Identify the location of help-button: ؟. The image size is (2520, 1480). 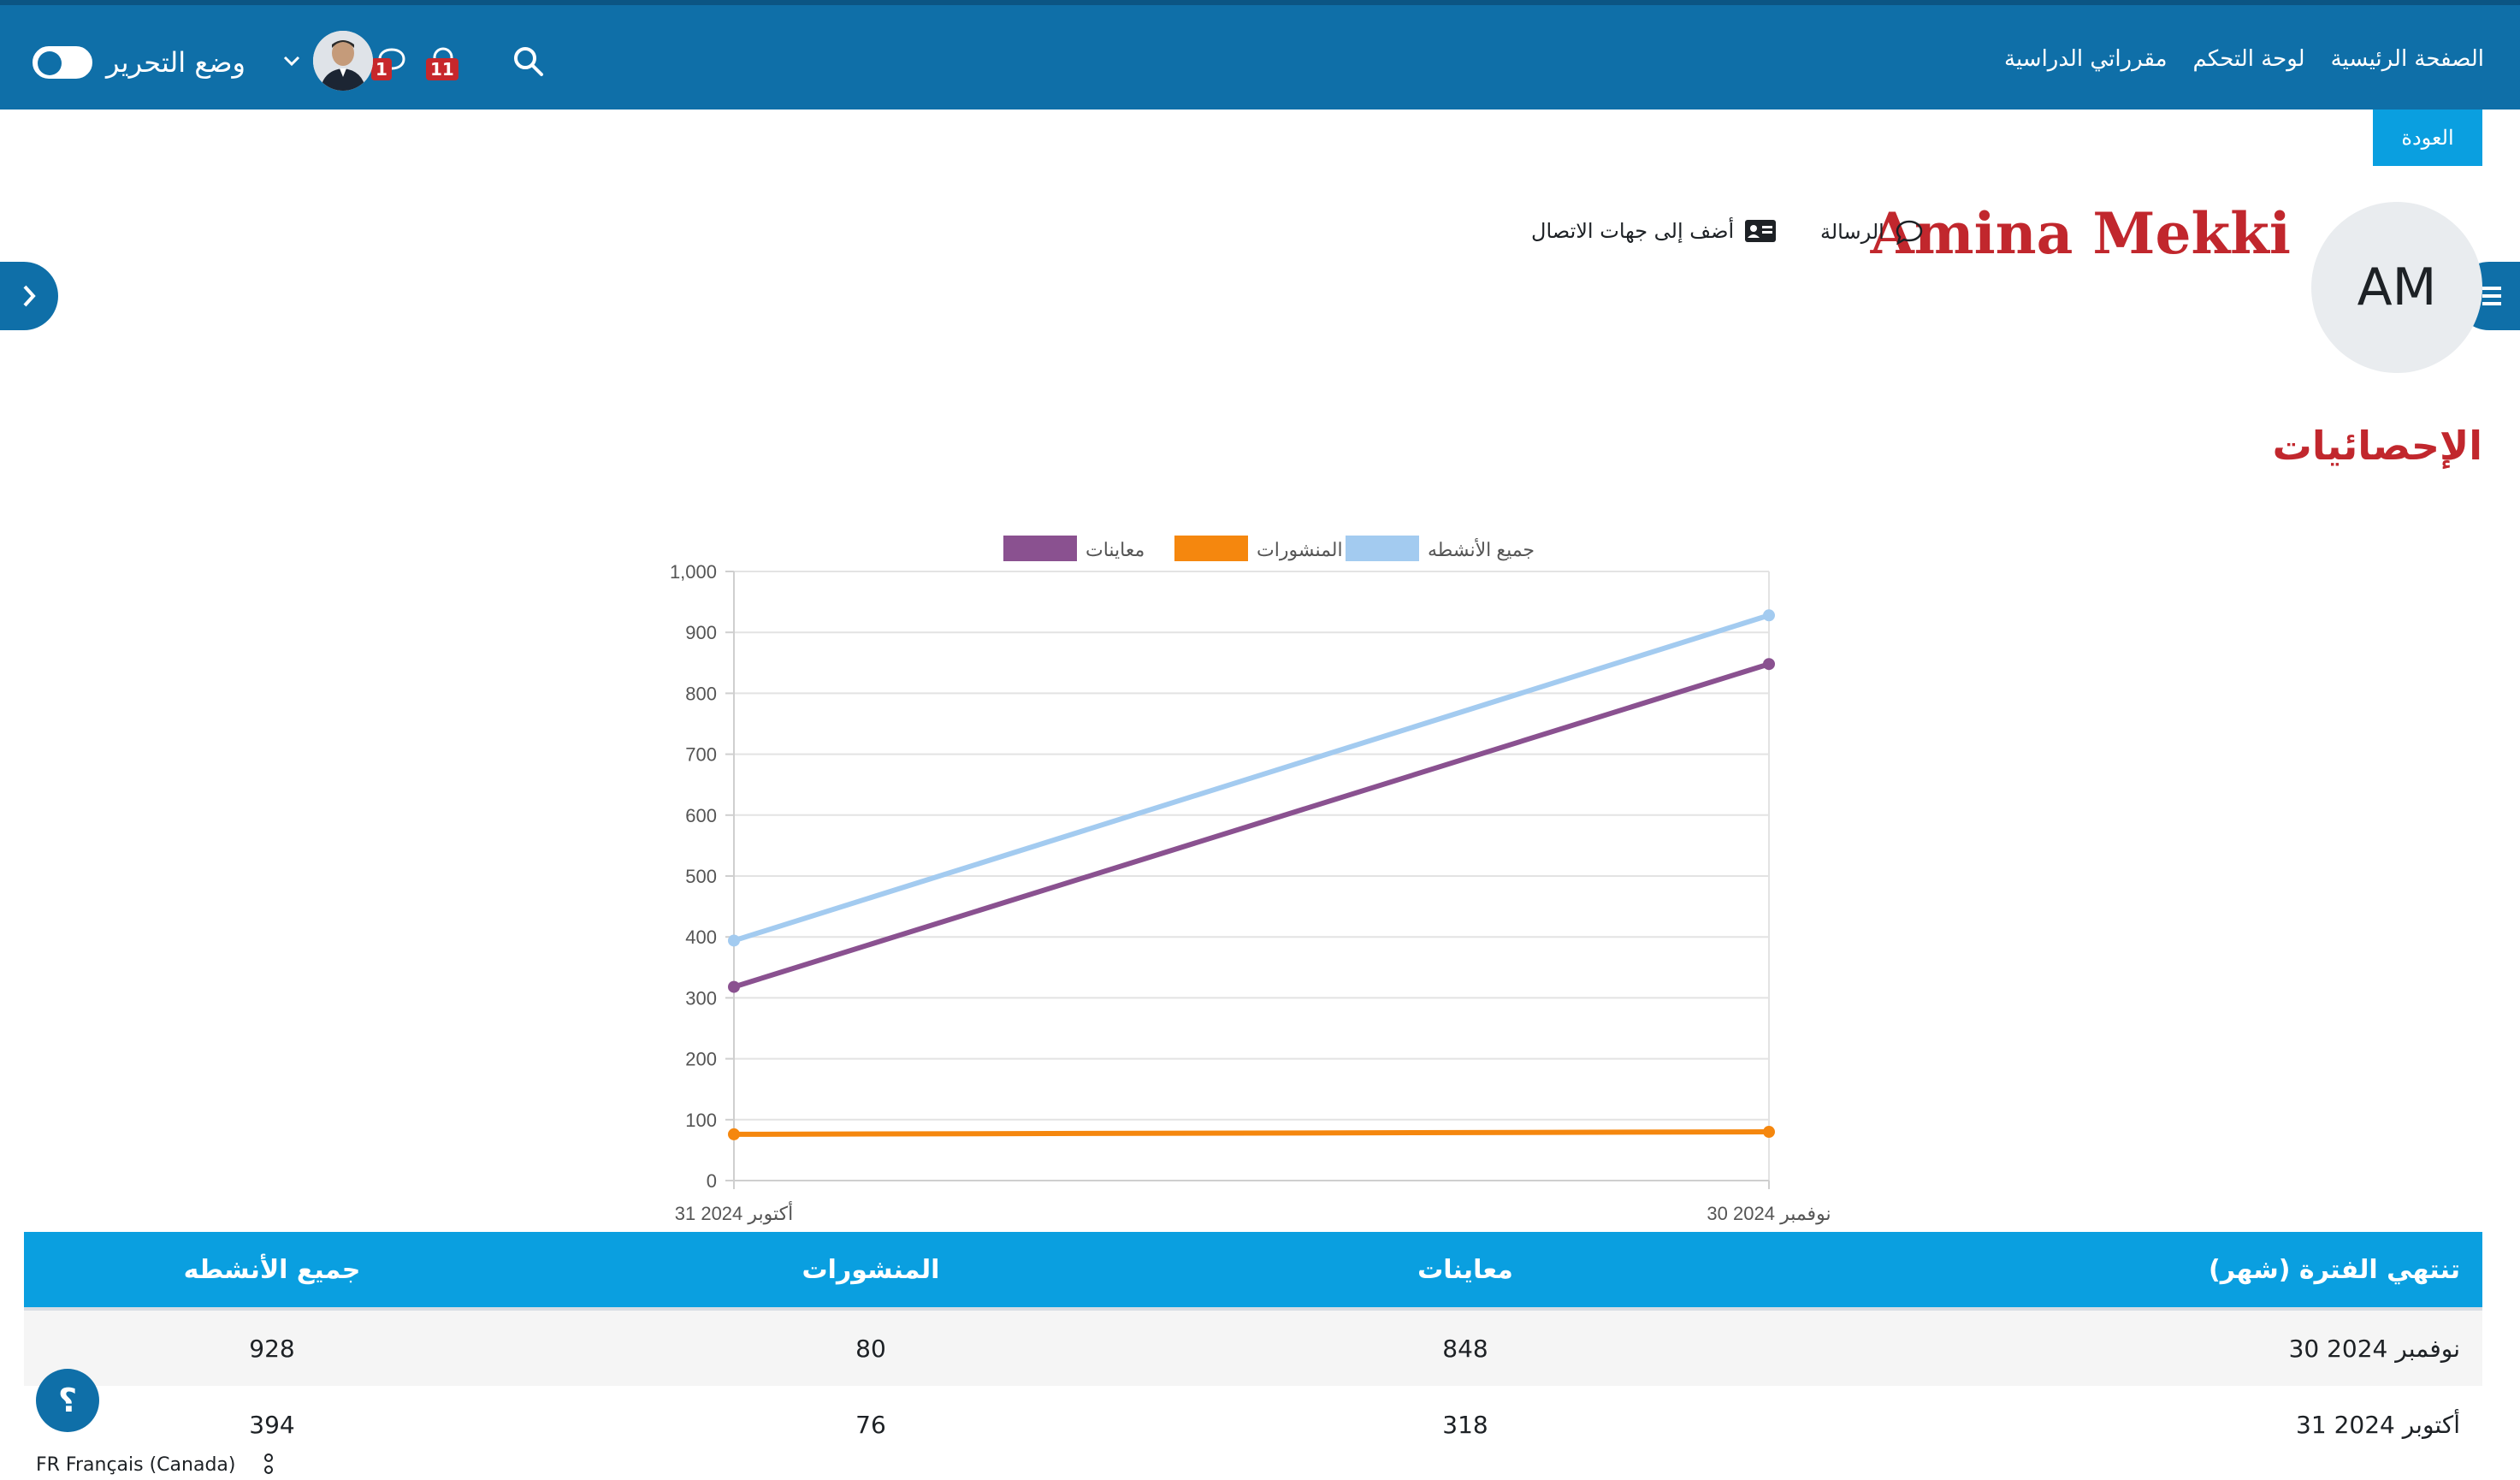
(68, 1400).